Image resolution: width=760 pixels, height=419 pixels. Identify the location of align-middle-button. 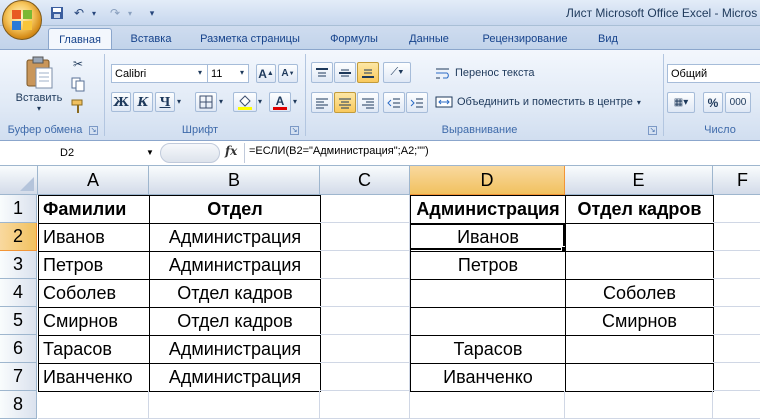
(345, 72).